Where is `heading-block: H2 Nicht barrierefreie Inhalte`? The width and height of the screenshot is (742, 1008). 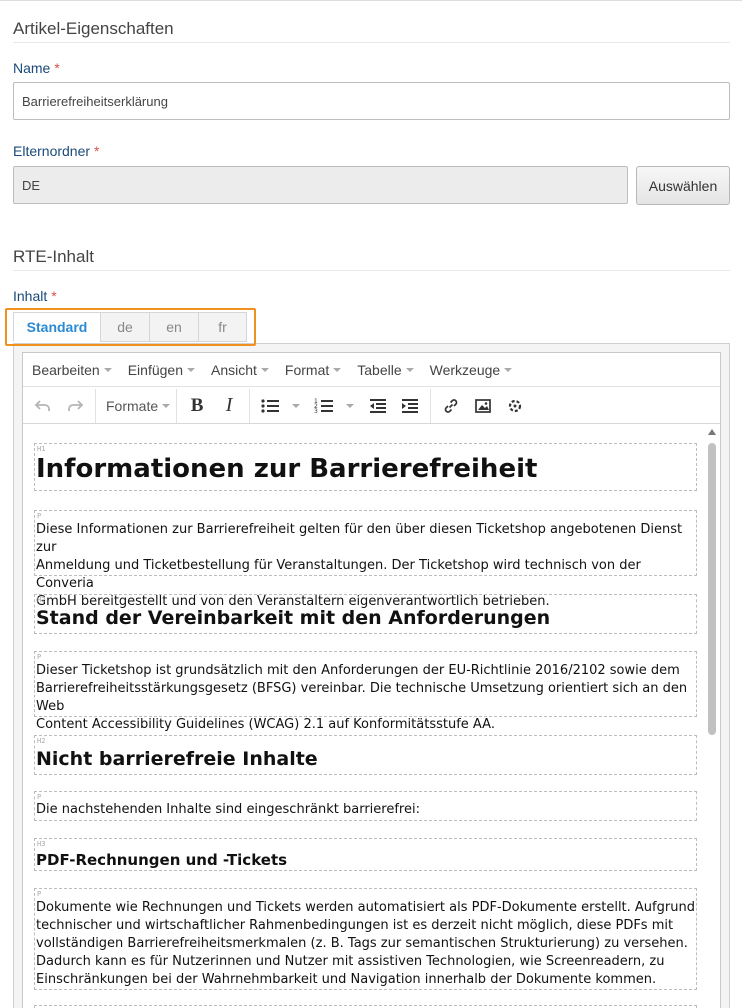
heading-block: H2 Nicht barrierefreie Inhalte is located at coordinates (365, 755).